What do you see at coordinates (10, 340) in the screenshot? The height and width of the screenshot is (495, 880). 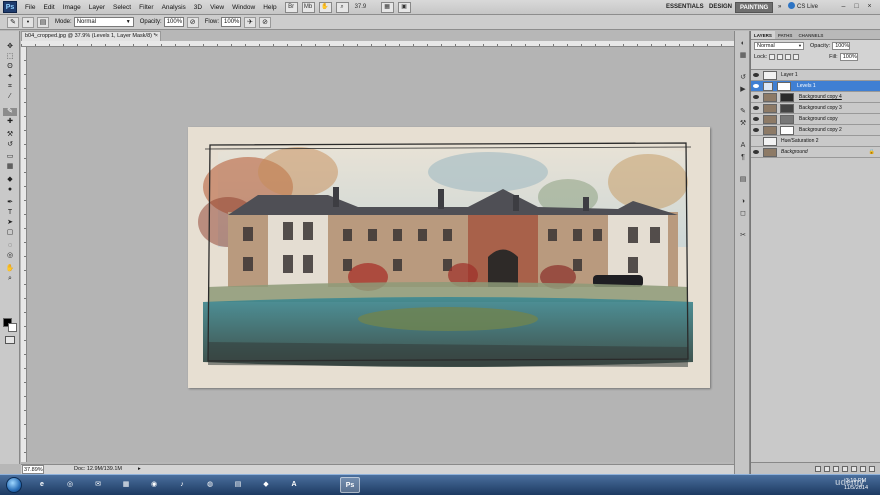 I see `quick-mask-icon` at bounding box center [10, 340].